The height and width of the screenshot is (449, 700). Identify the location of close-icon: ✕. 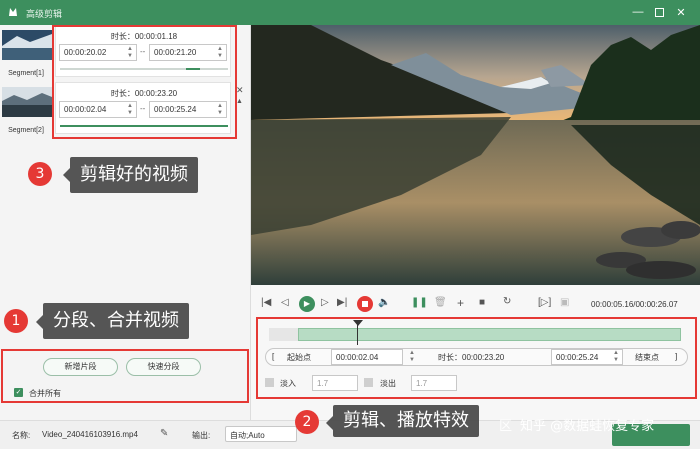
(681, 12).